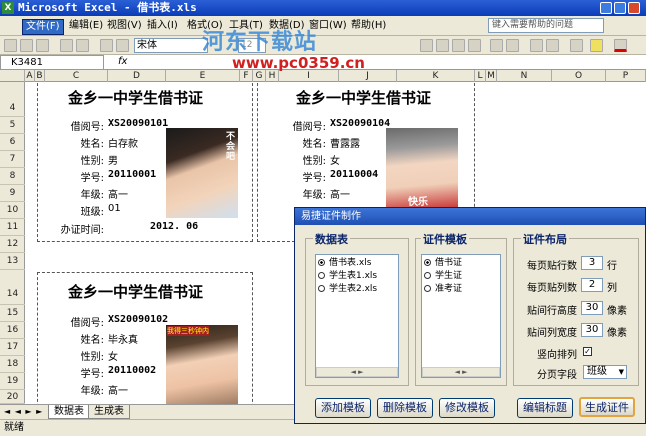  What do you see at coordinates (12, 125) in the screenshot?
I see `row-header: 5` at bounding box center [12, 125].